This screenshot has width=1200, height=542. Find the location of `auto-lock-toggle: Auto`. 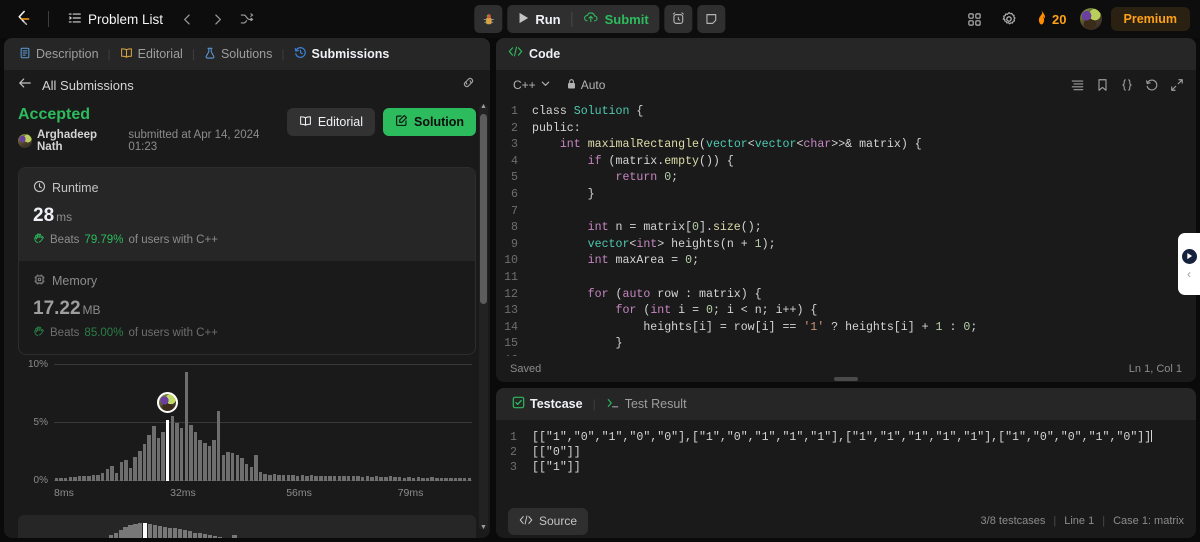

auto-lock-toggle: Auto is located at coordinates (585, 85).